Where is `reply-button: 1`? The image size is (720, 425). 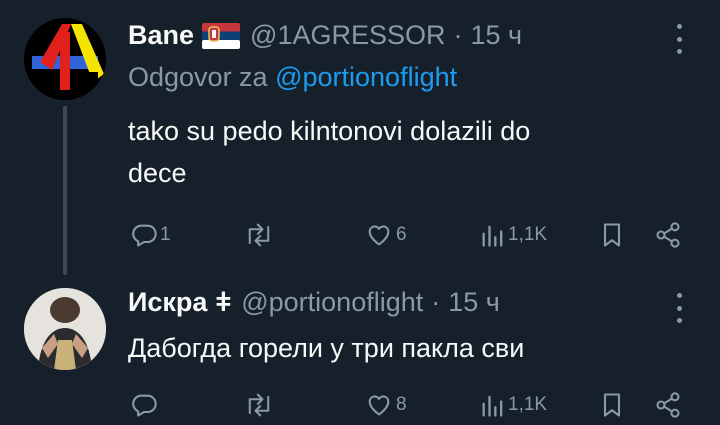
reply-button: 1 is located at coordinates (150, 235).